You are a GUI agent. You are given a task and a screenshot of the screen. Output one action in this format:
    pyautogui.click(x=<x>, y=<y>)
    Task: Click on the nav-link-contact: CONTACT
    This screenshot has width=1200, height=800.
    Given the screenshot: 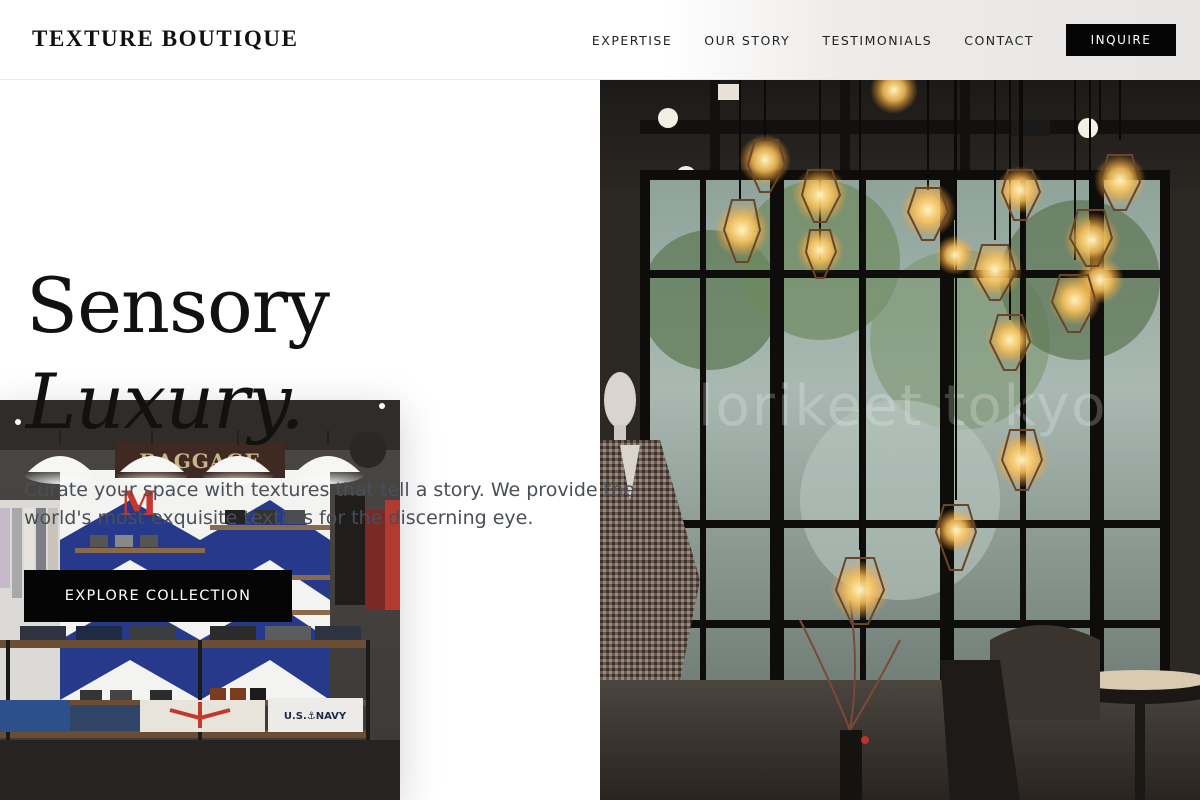 What is the action you would take?
    pyautogui.click(x=999, y=40)
    